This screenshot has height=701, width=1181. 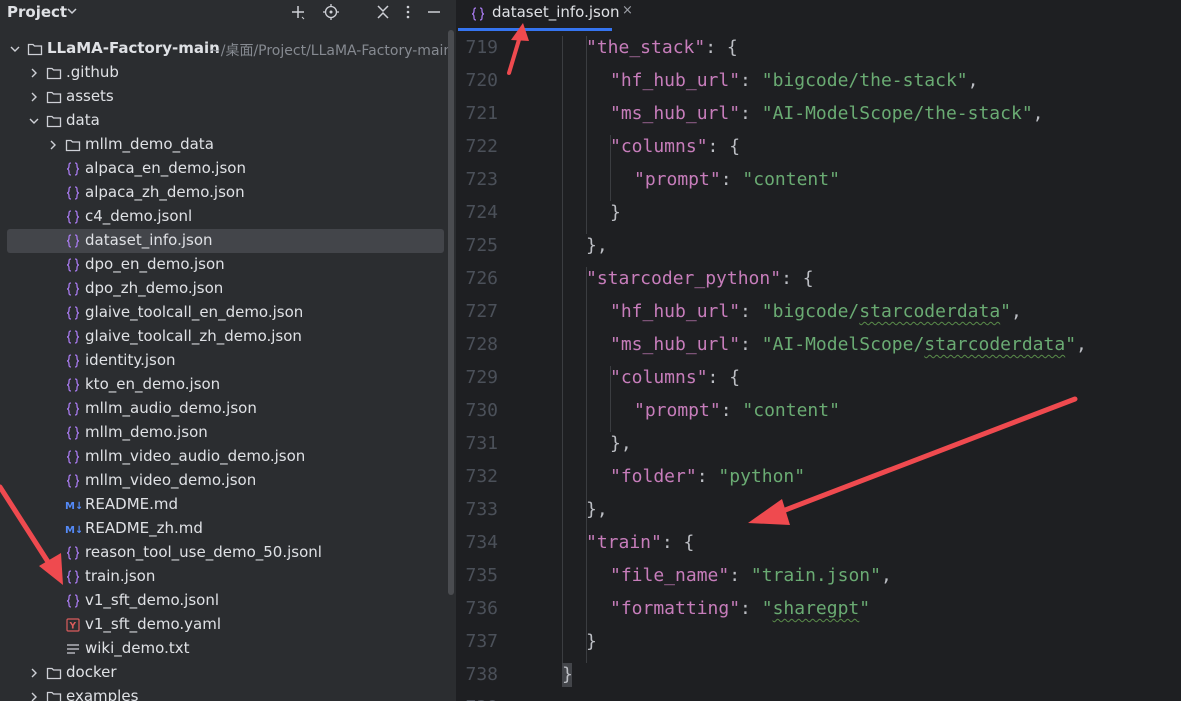 I want to click on tree-item-v1-sft-demo-jsonl: v1_sft_demo.jsonl, so click(x=228, y=601).